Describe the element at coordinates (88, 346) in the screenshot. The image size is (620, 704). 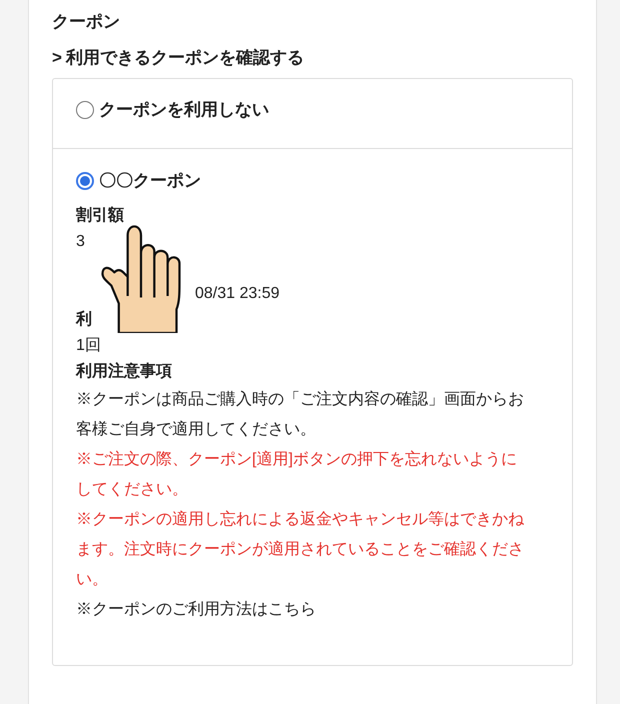
I see `detail-value: 1回` at that location.